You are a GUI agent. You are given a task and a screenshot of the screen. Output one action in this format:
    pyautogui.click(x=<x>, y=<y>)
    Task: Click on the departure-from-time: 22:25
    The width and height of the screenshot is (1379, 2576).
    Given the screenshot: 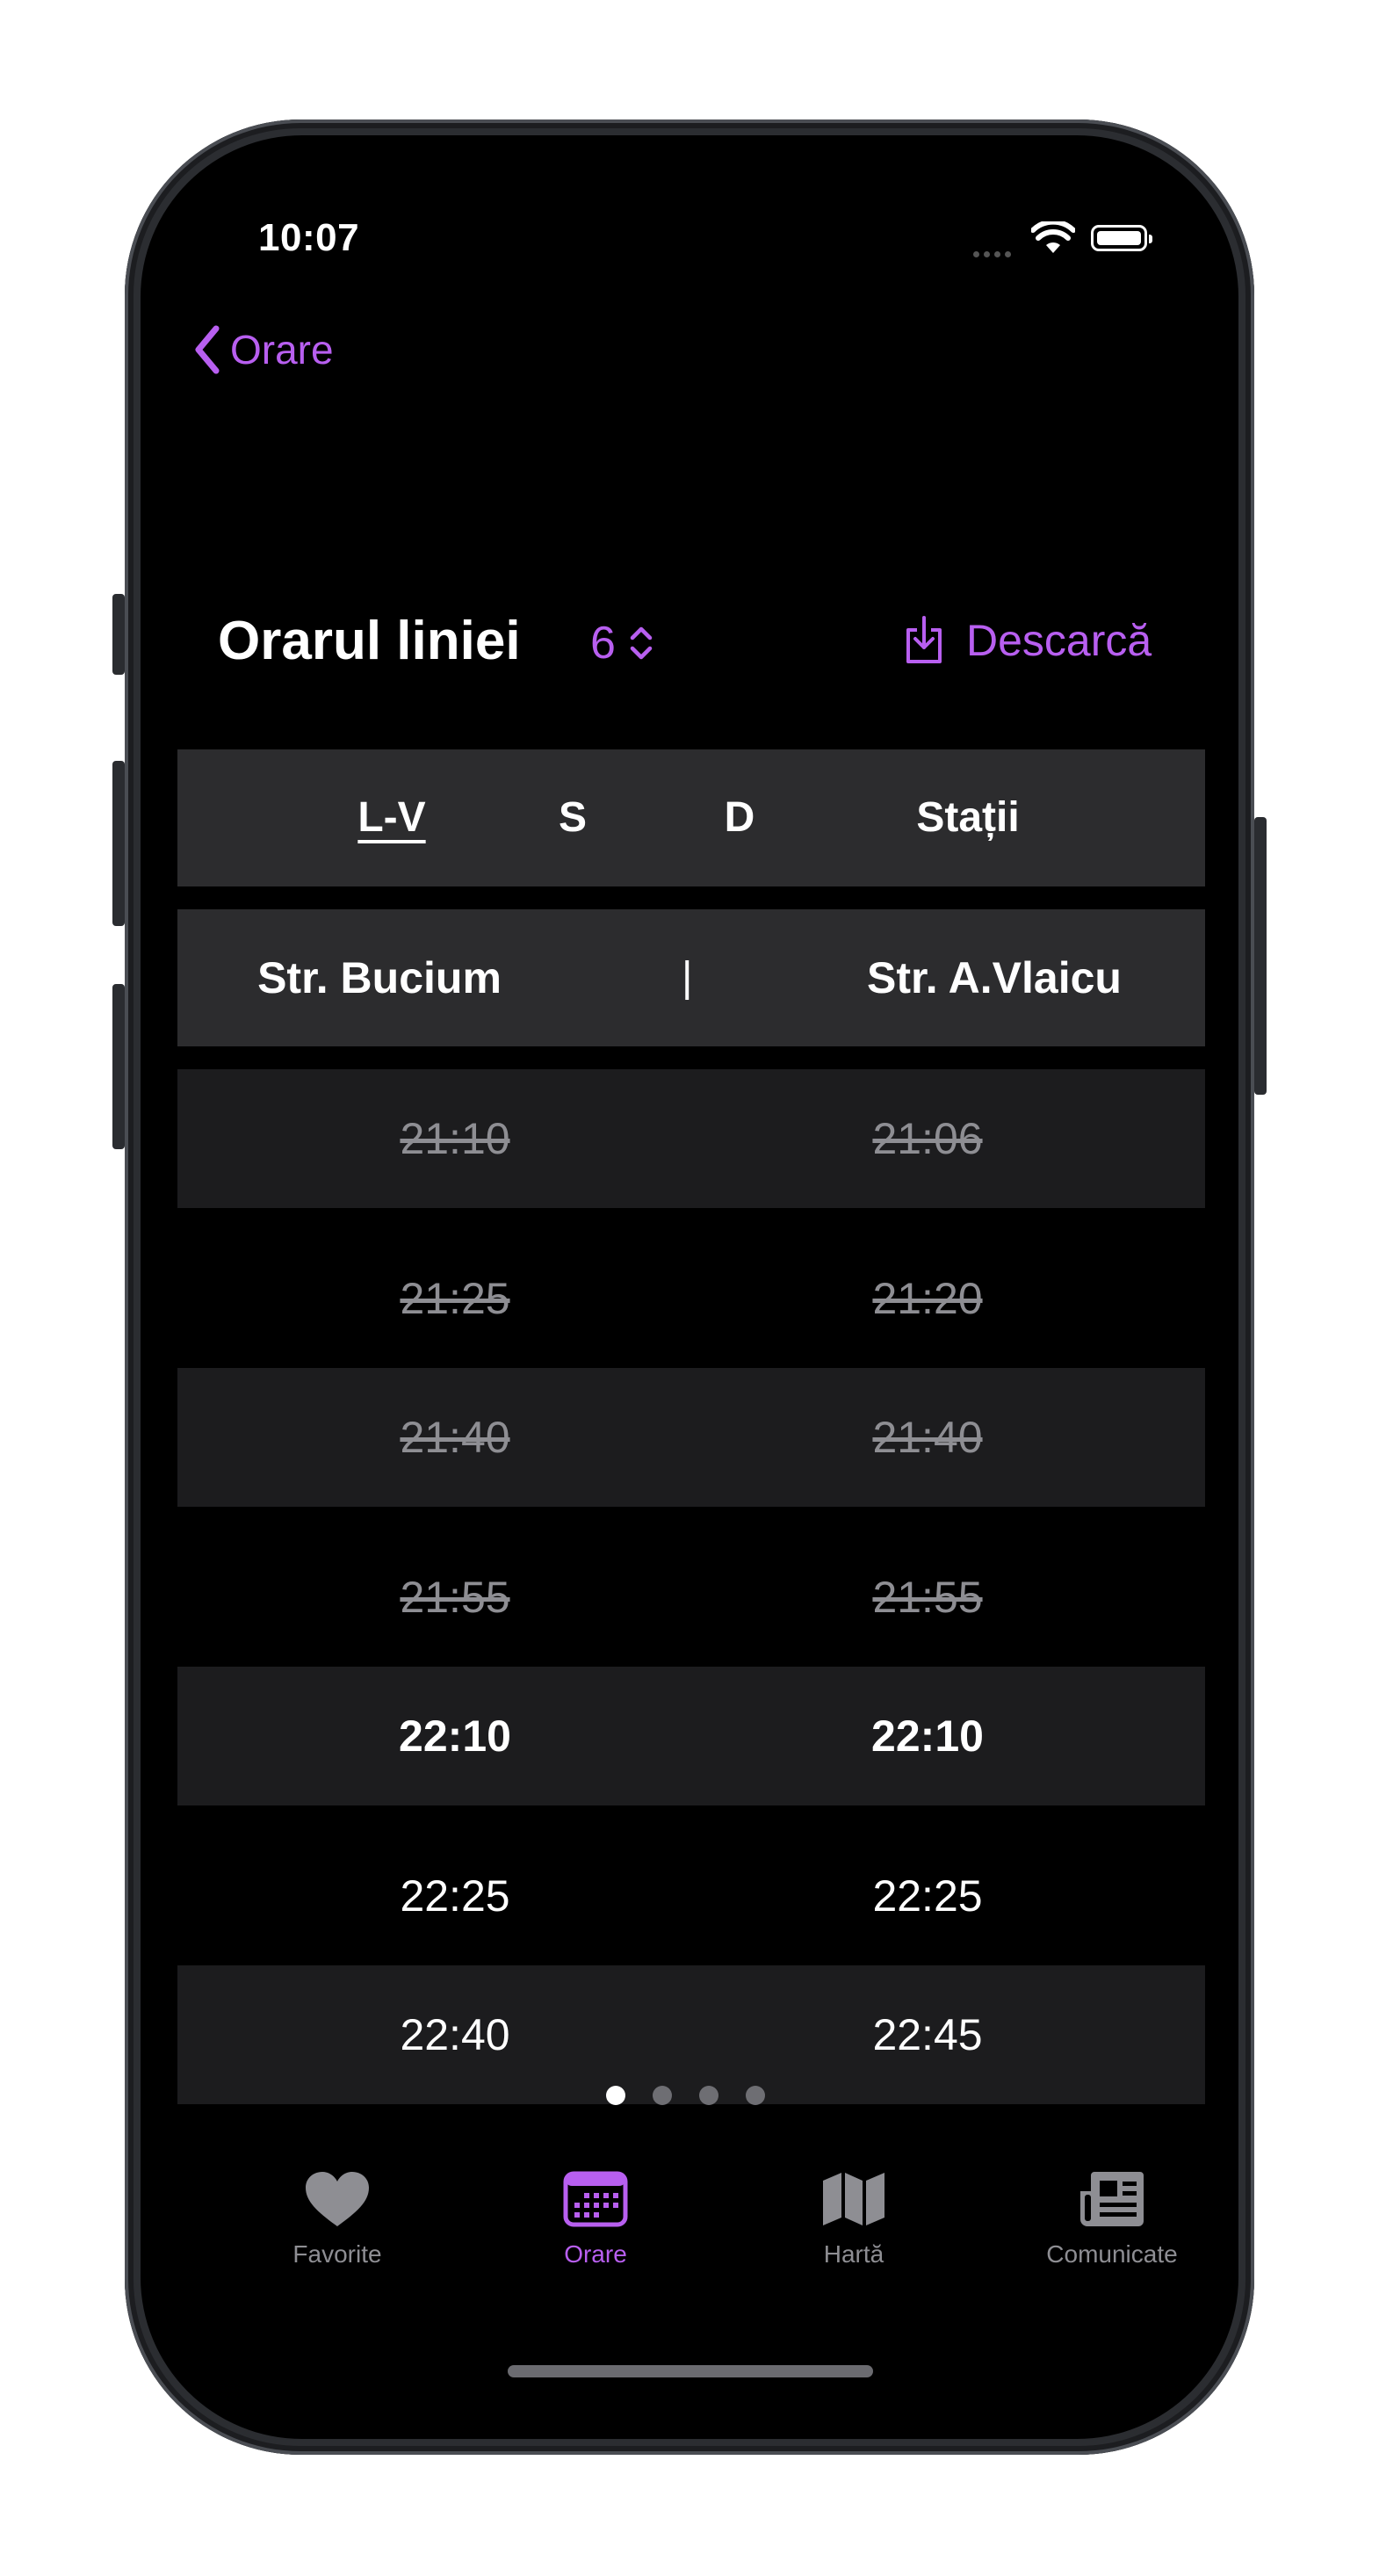 What is the action you would take?
    pyautogui.click(x=455, y=1896)
    